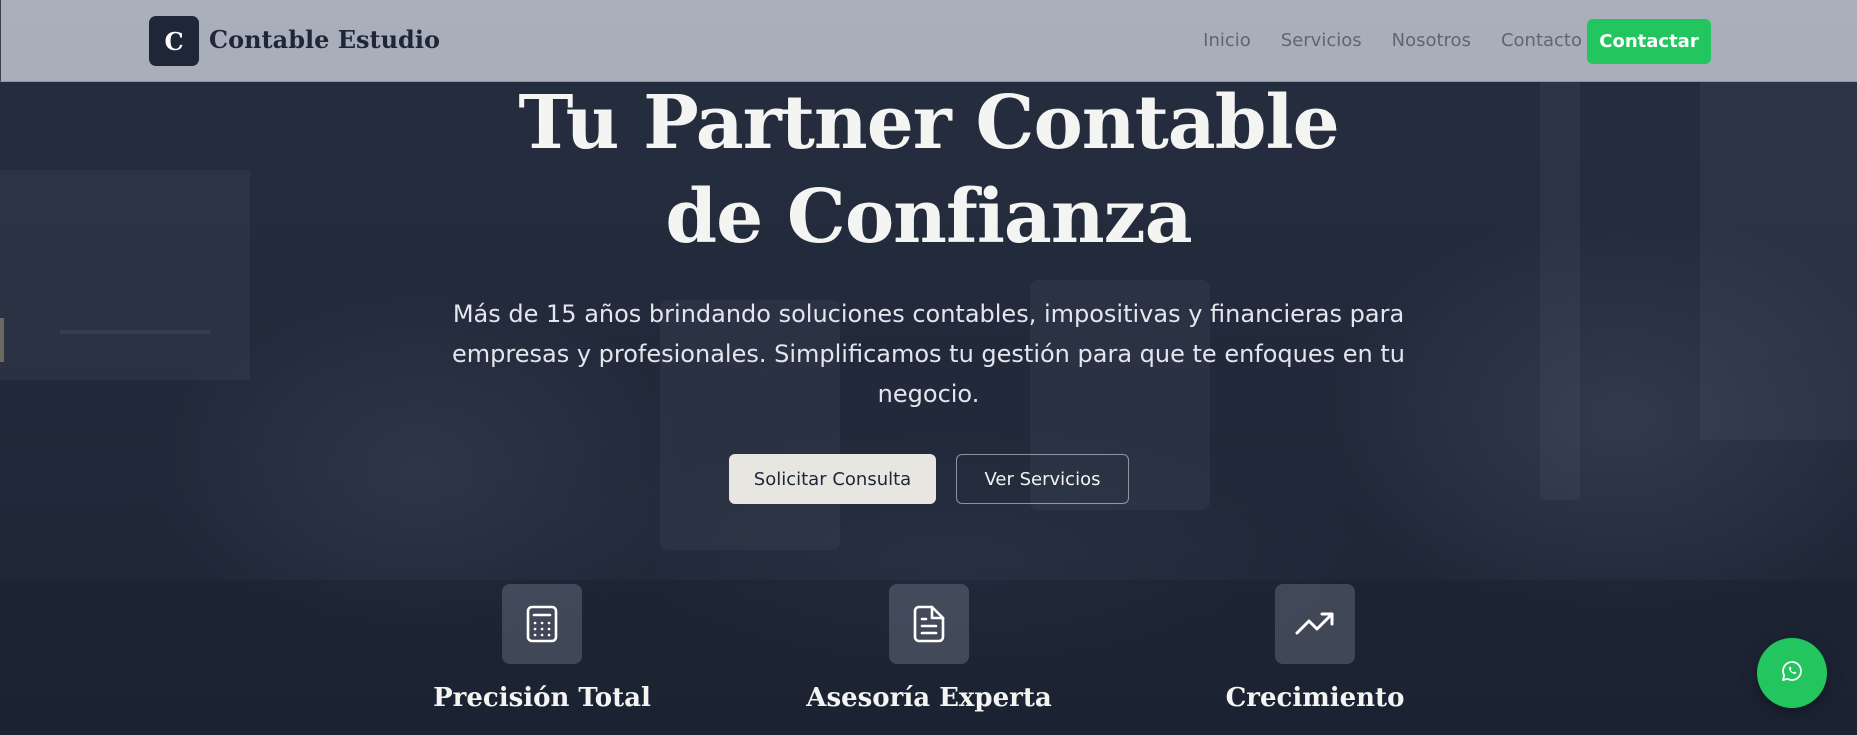 This screenshot has height=735, width=1857. Describe the element at coordinates (928, 123) in the screenshot. I see `hero-title-line-1: Tu Partner Contable` at that location.